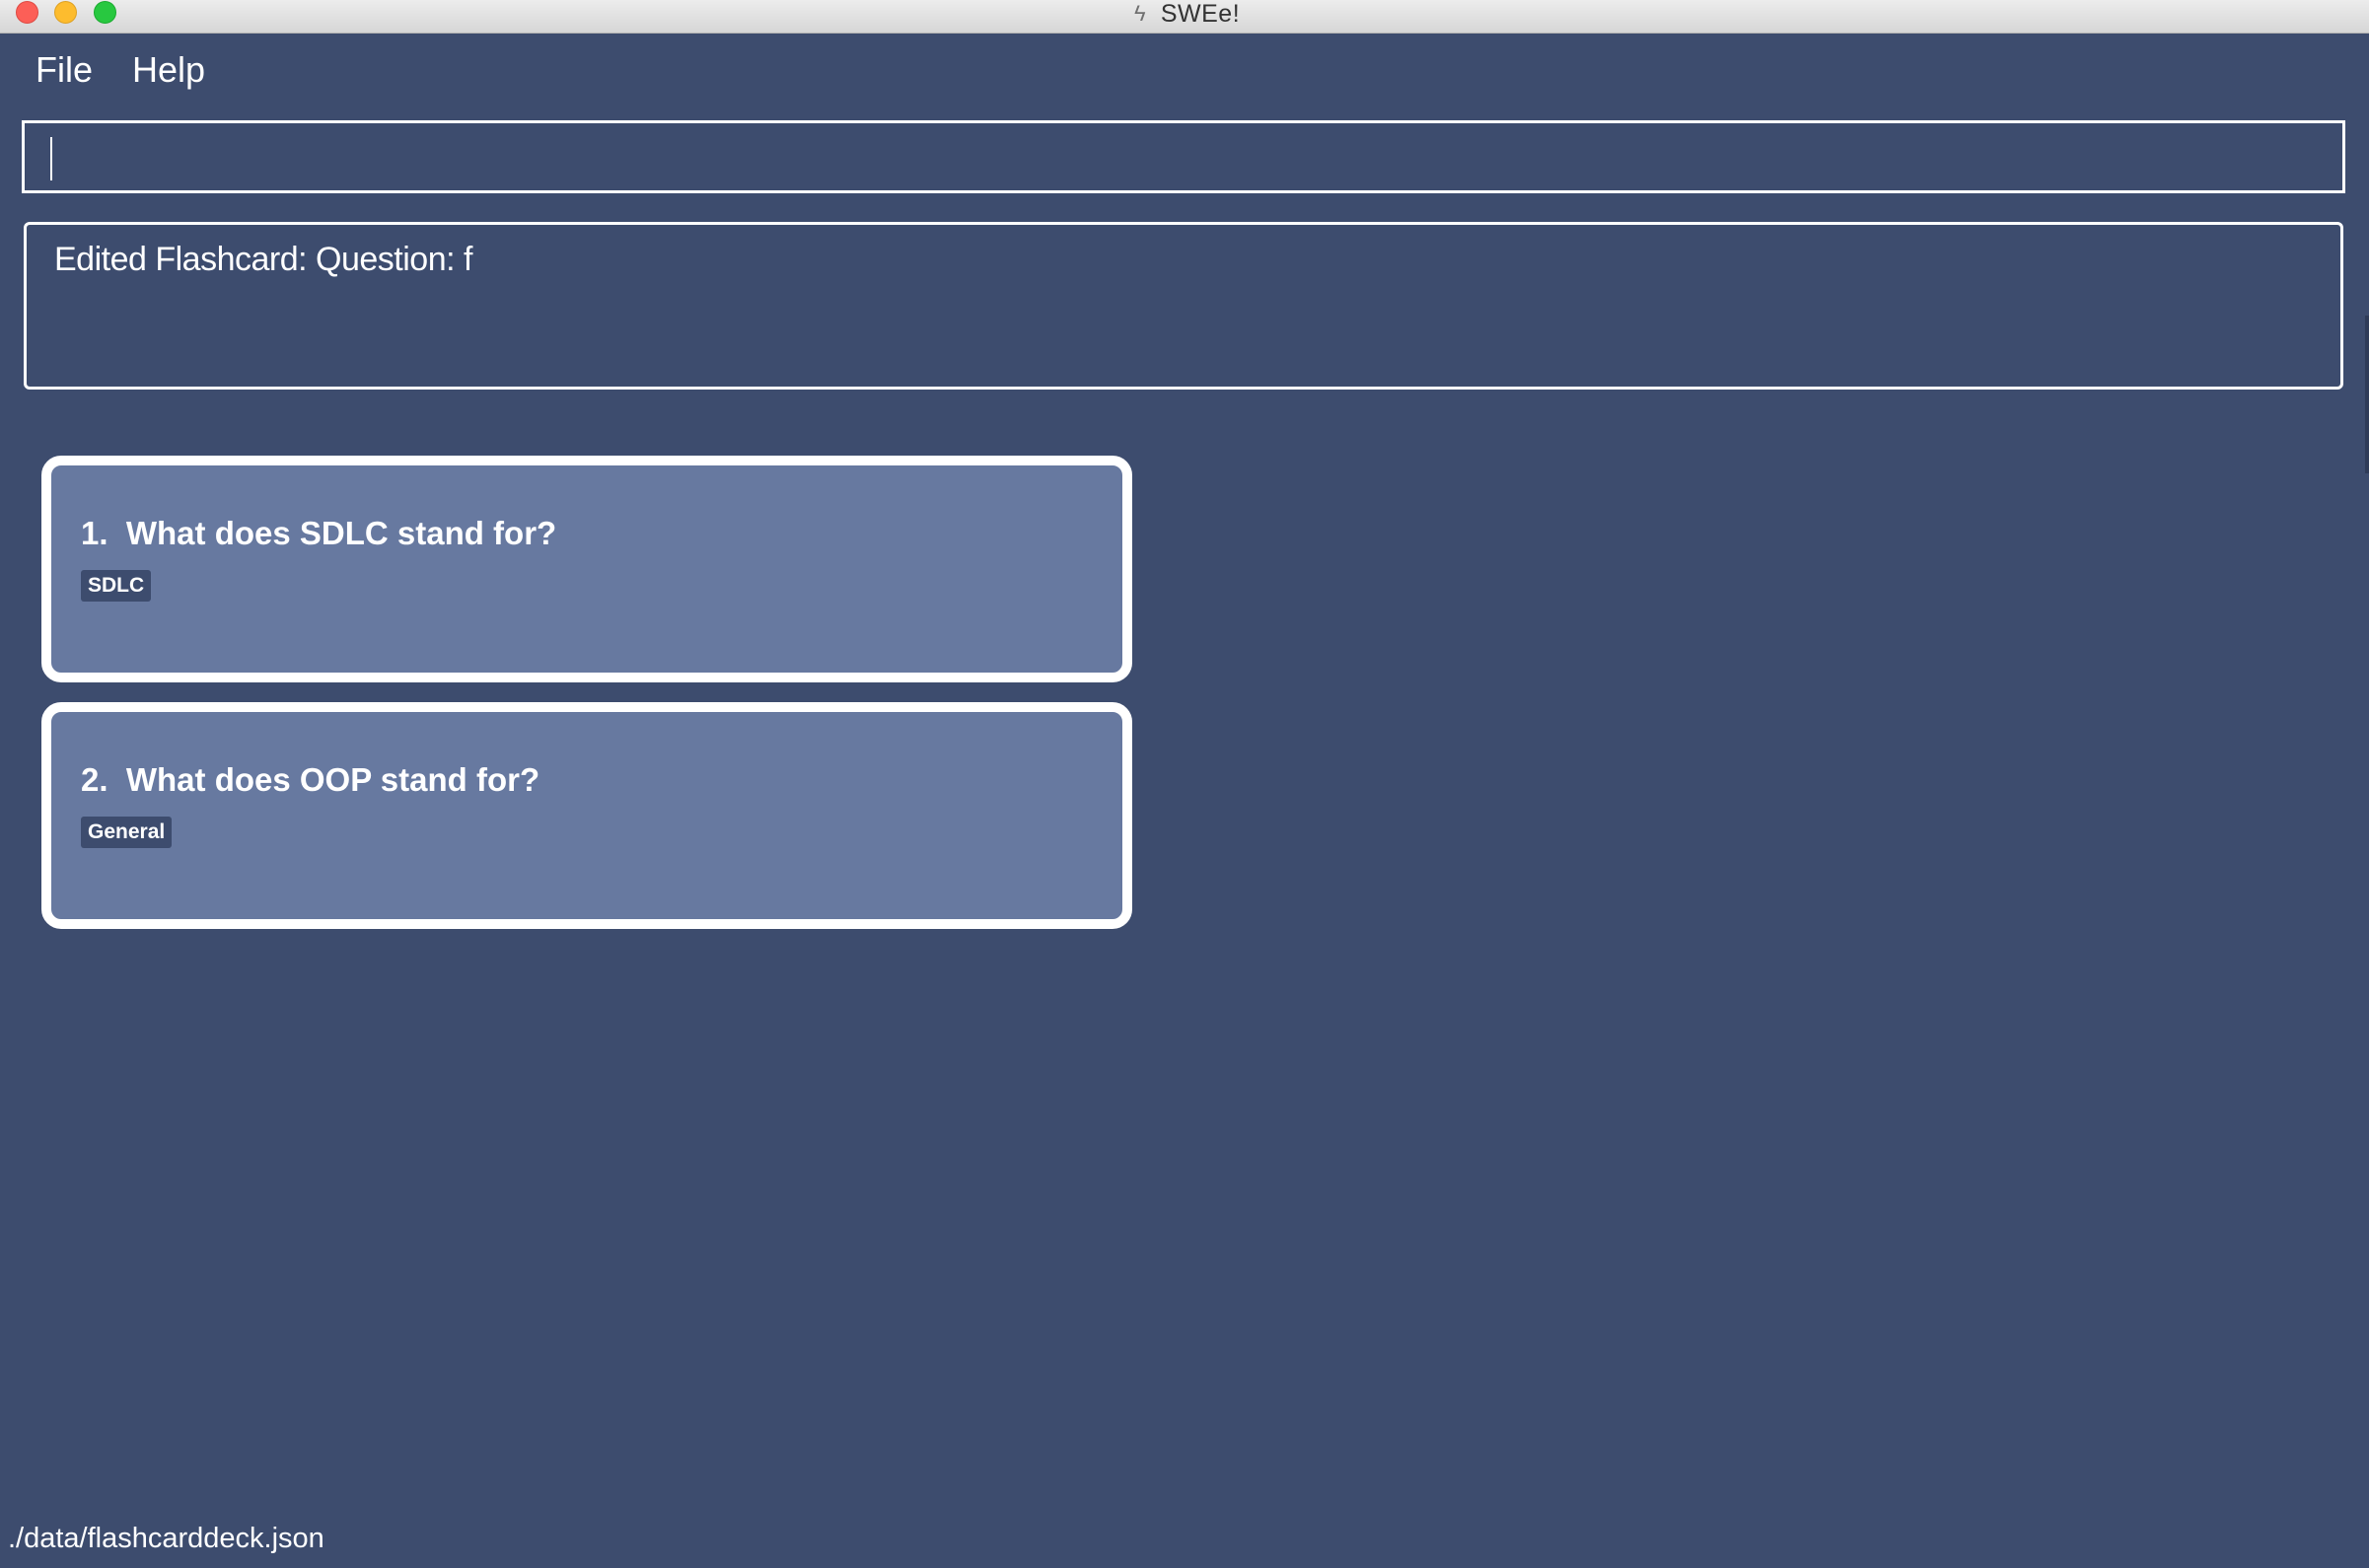 The width and height of the screenshot is (2369, 1568). What do you see at coordinates (341, 533) in the screenshot?
I see `flashcard-question-text: What does SDLC stand for?` at bounding box center [341, 533].